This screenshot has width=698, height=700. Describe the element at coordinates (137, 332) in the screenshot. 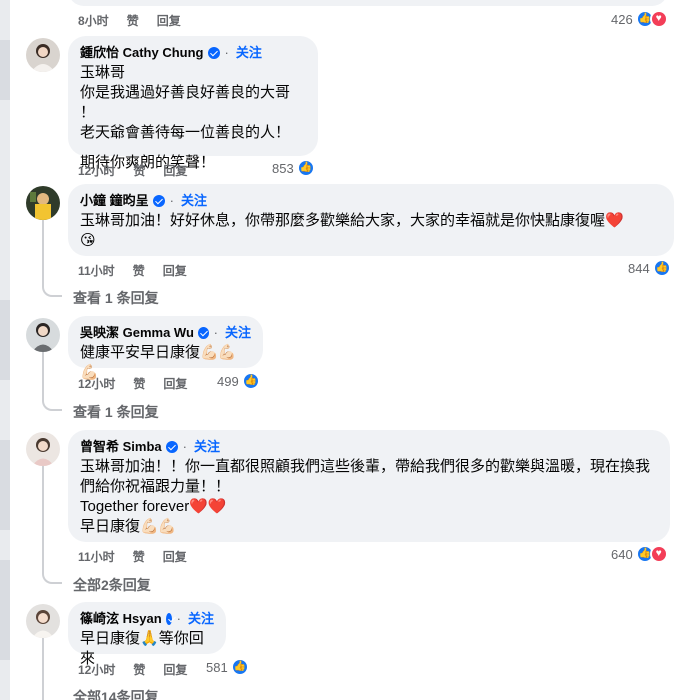

I see `commenter-name: 吳映潔 Gemma Wu` at that location.